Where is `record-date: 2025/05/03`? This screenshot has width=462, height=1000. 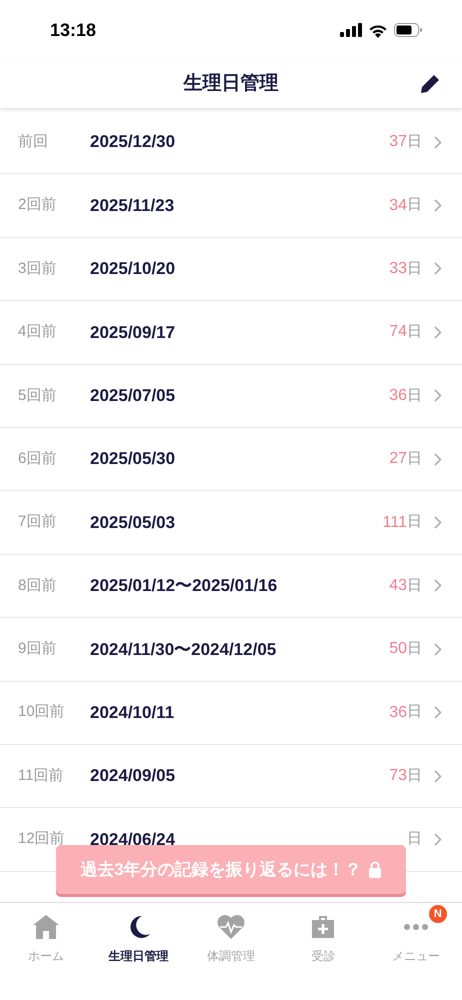 record-date: 2025/05/03 is located at coordinates (133, 523).